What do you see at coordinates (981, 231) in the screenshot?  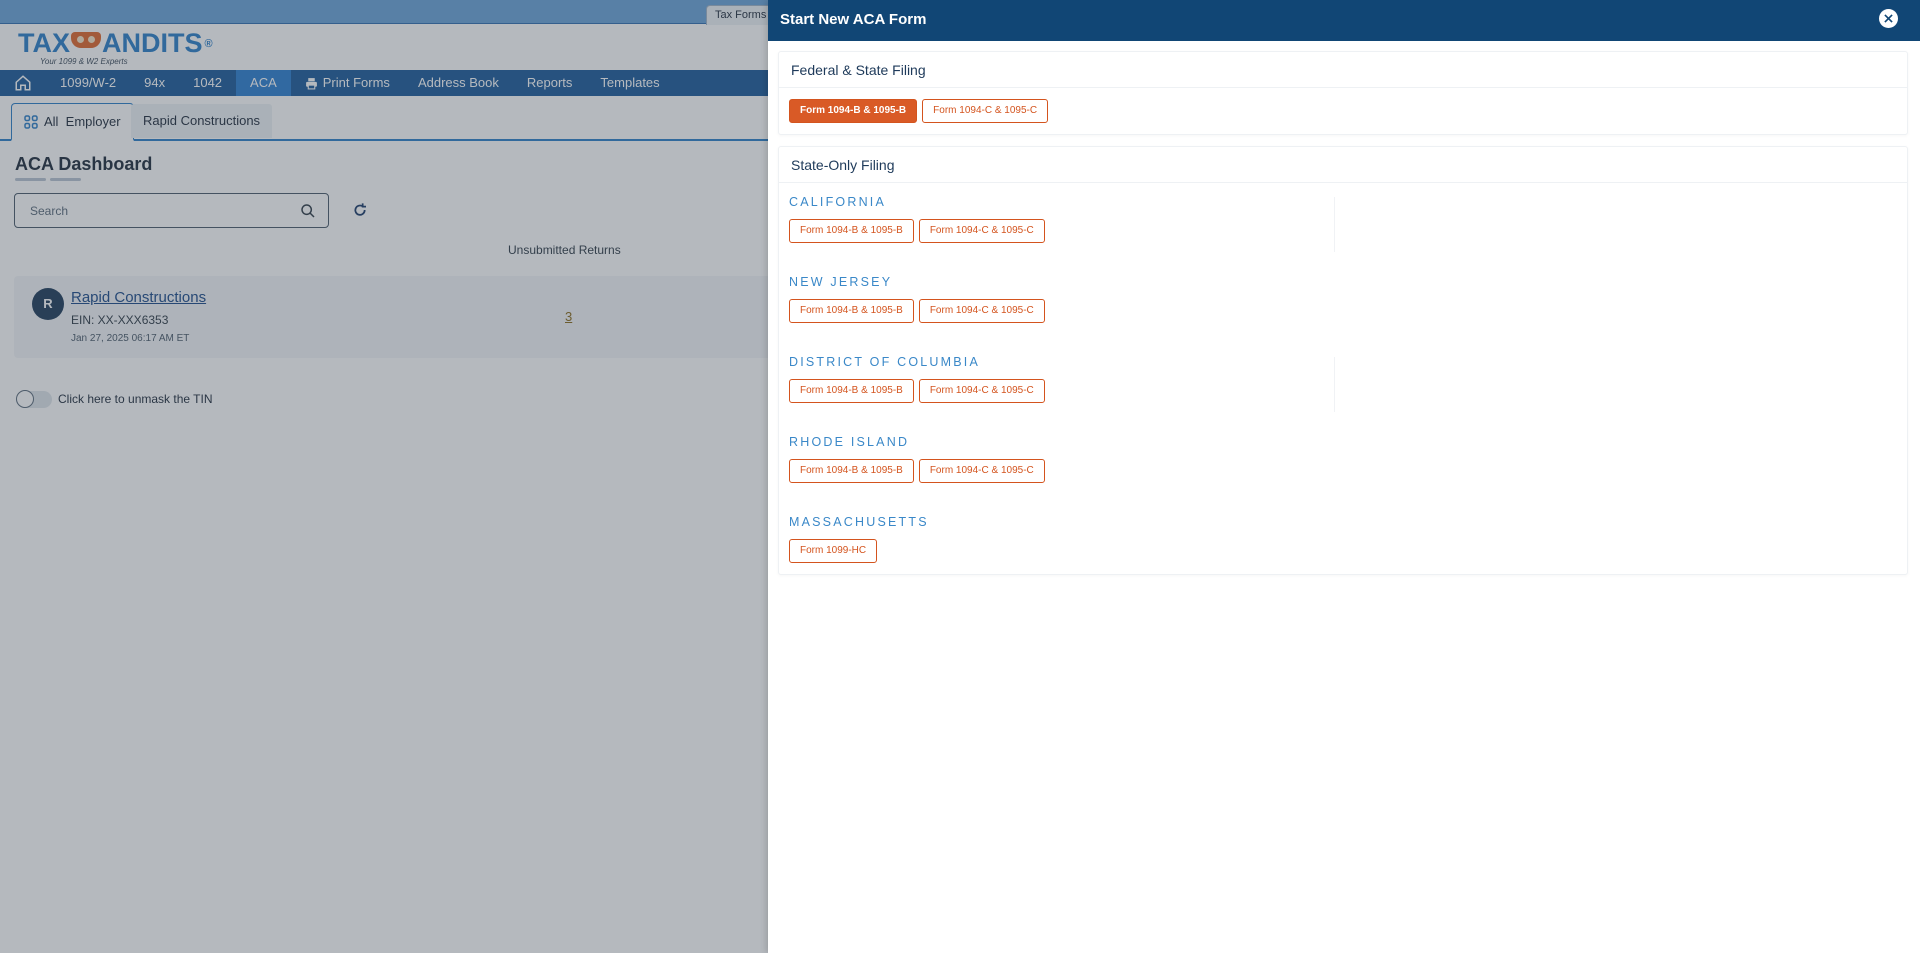 I see `ca-form-1094c-1095c-button: Form 1094-C & 1095-C` at bounding box center [981, 231].